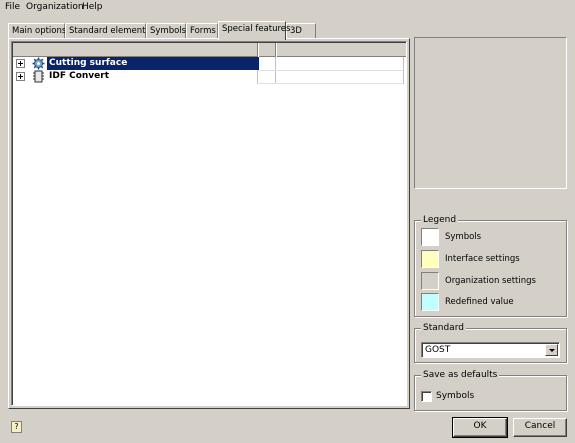  Describe the element at coordinates (254, 30) in the screenshot. I see `tab-special-features: Special features` at that location.